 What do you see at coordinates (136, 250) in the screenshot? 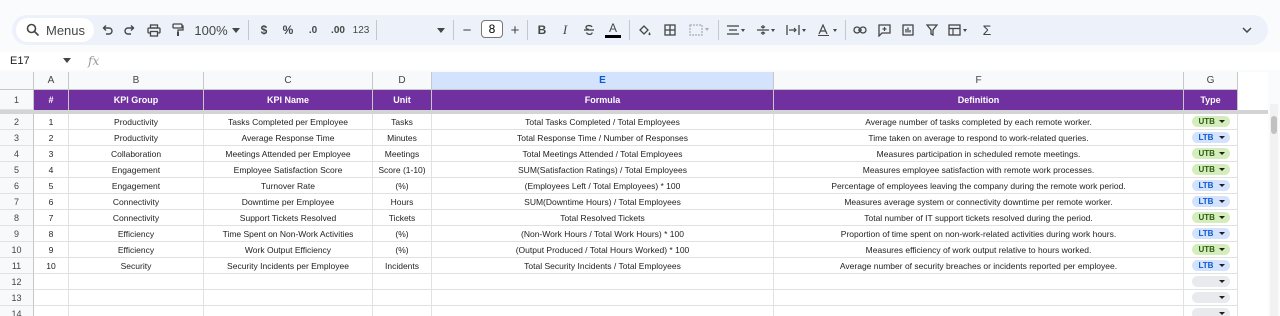
I see `table-cell: Efficiency` at bounding box center [136, 250].